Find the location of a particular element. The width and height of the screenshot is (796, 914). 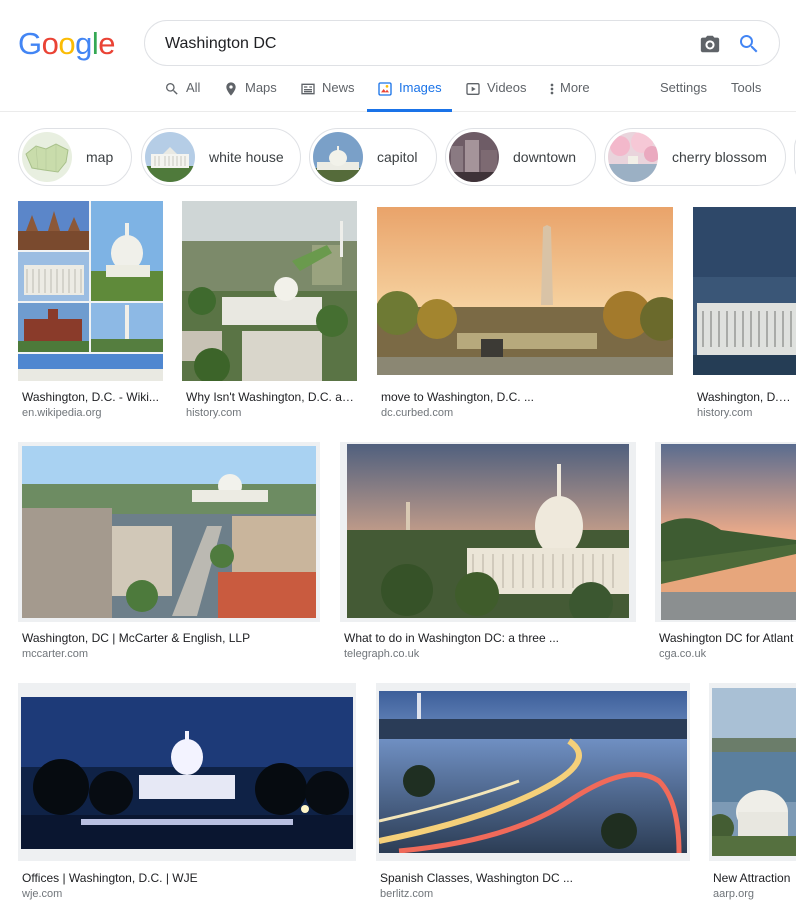

chip-capitol: capitol is located at coordinates (373, 157).